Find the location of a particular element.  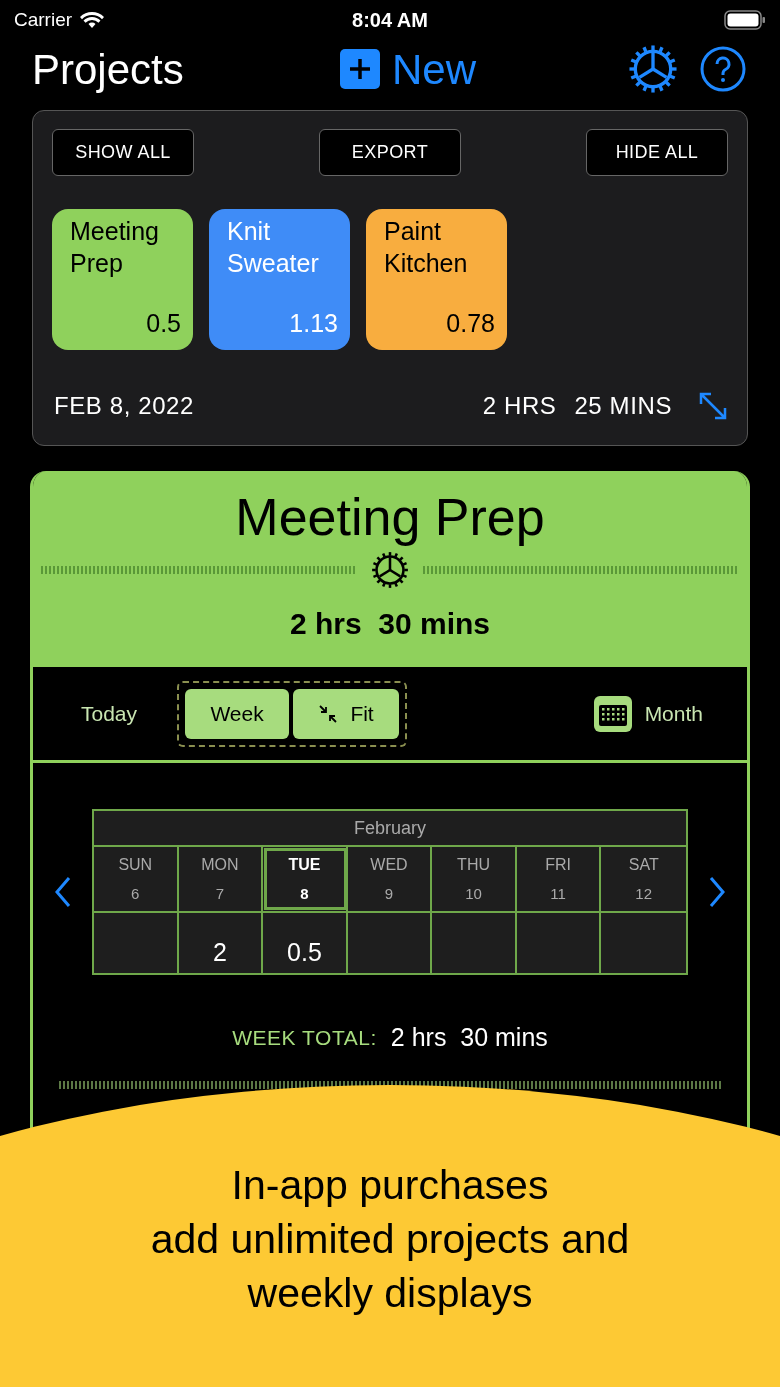

panel-button: SHOW ALL is located at coordinates (123, 152).